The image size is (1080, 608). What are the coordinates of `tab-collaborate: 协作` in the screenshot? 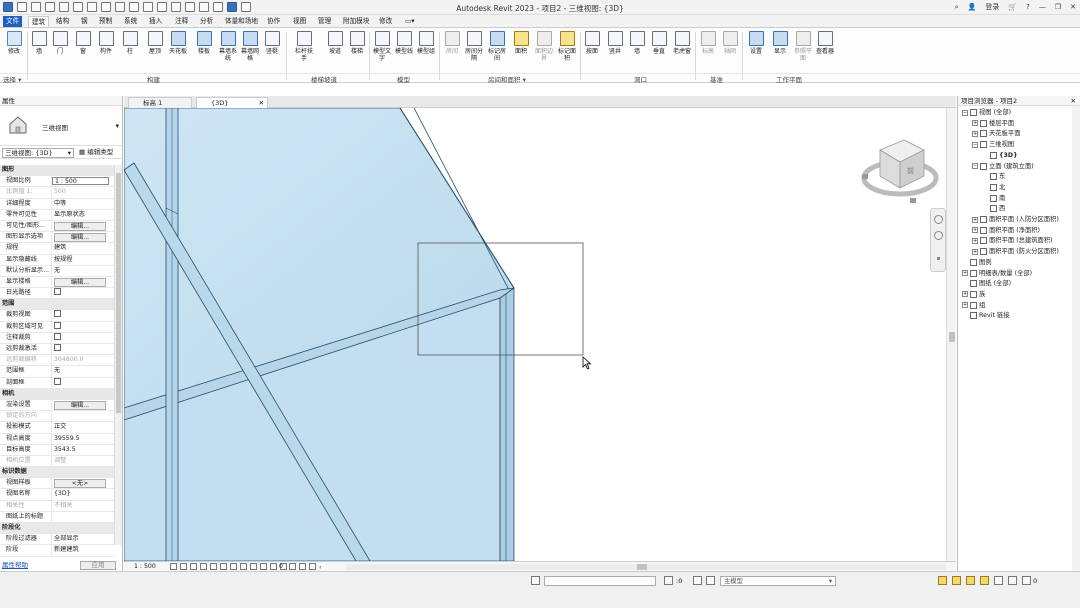 It's located at (273, 21).